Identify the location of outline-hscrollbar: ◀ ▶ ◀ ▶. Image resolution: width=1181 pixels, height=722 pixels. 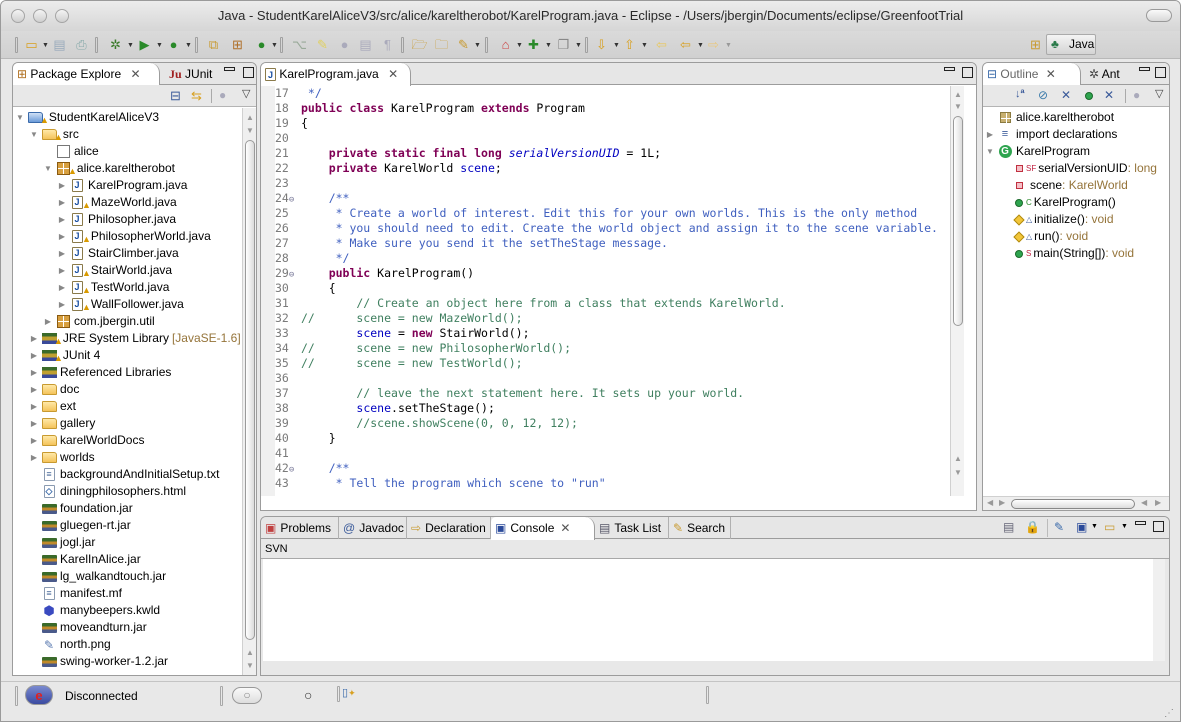
(1076, 503).